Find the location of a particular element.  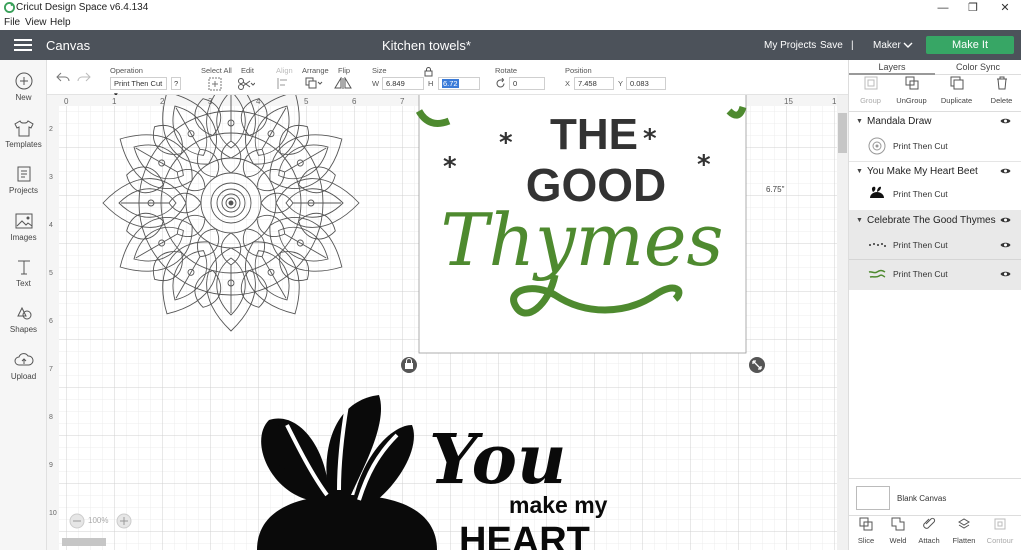

tab-layers: Layers is located at coordinates (892, 67).